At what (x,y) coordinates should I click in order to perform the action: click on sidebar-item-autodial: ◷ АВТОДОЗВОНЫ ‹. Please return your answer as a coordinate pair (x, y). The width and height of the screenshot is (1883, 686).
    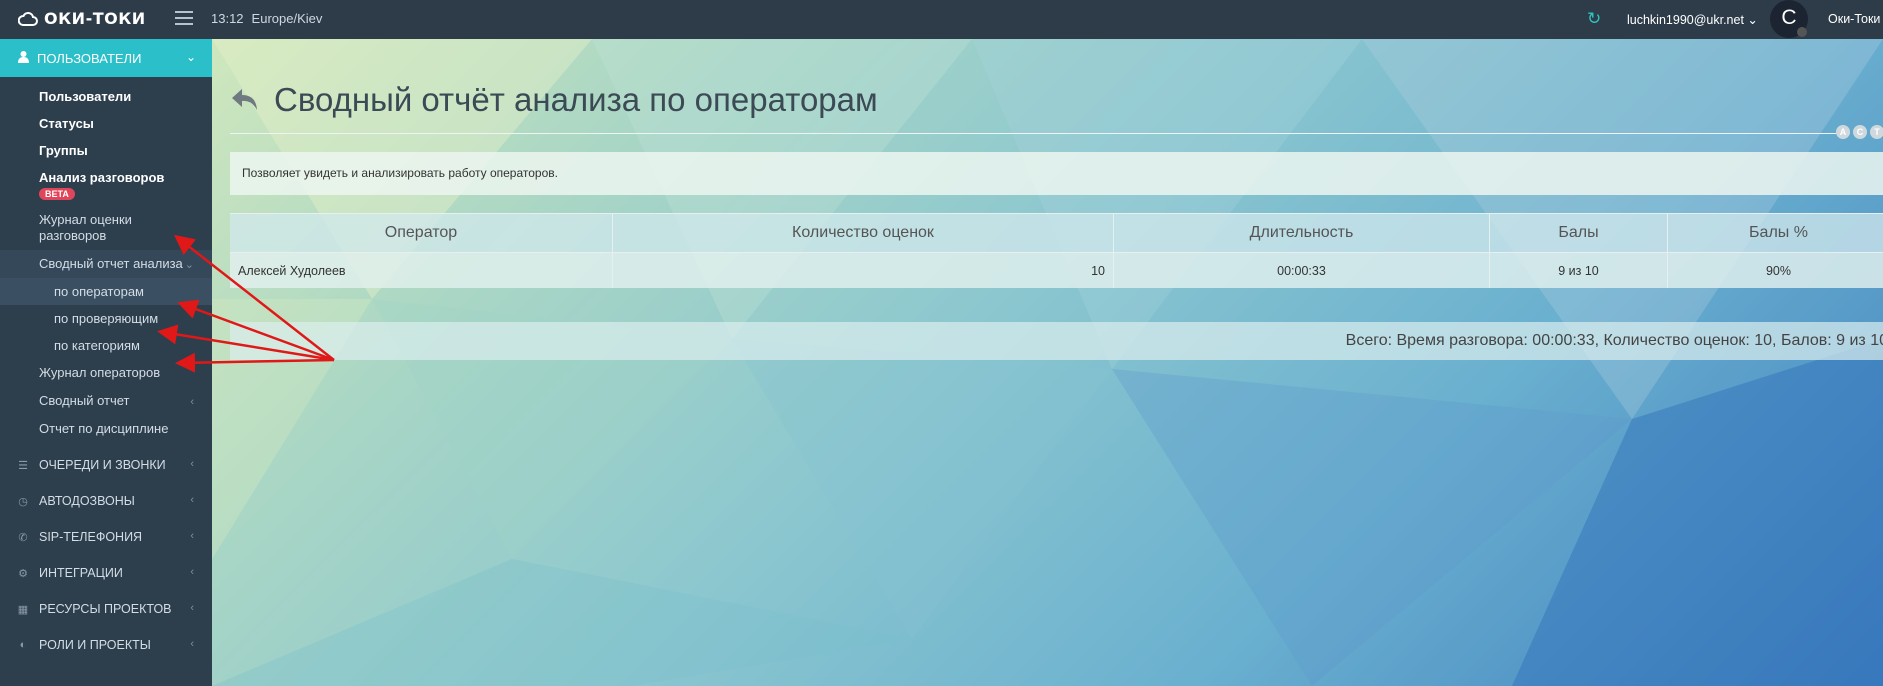
    Looking at the image, I should click on (106, 501).